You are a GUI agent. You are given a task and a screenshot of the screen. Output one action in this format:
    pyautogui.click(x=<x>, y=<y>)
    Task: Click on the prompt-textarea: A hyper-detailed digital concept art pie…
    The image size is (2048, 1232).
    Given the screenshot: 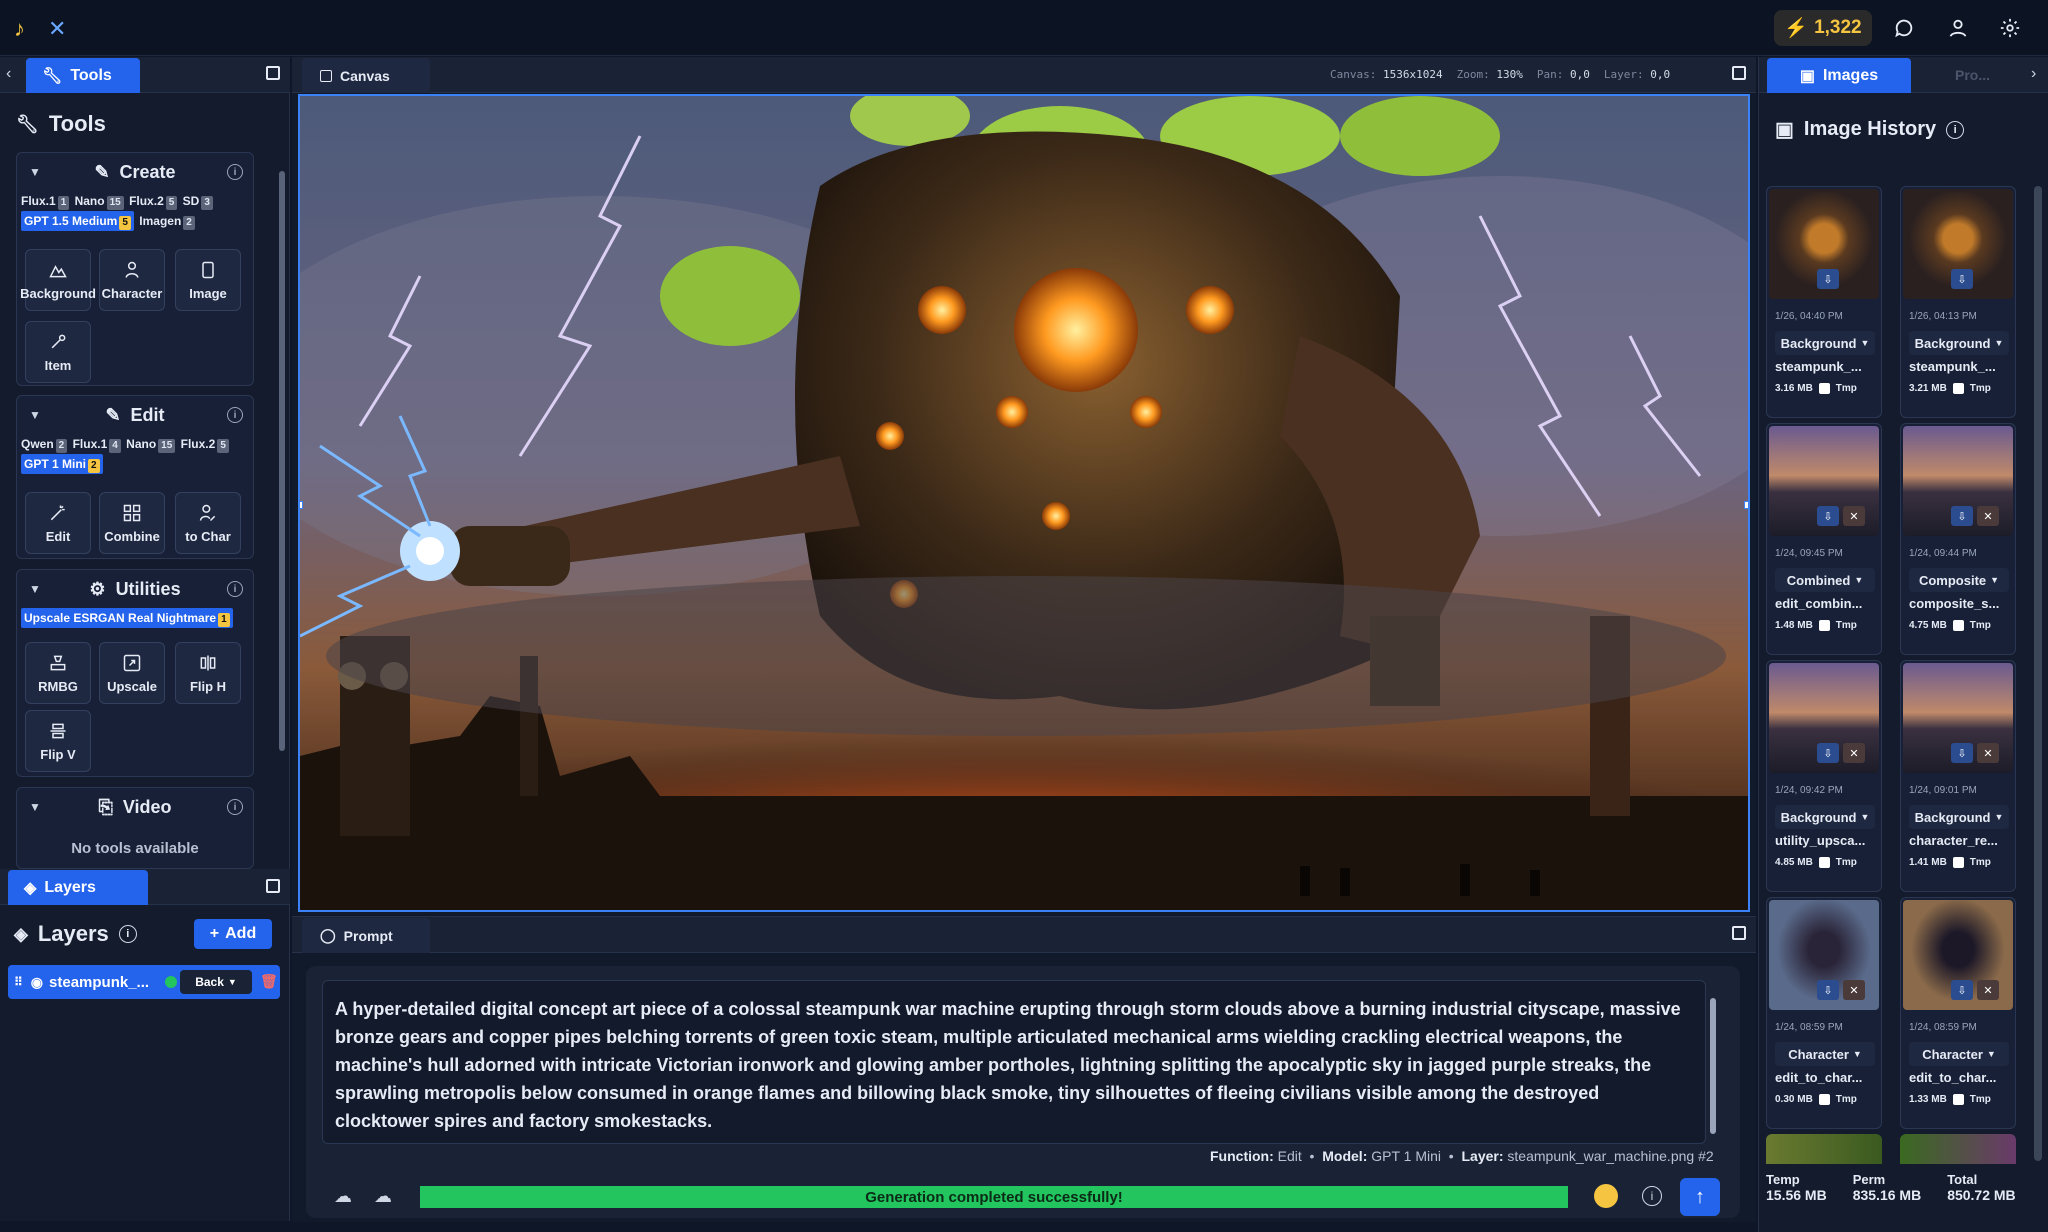 What is the action you would take?
    pyautogui.click(x=1014, y=1062)
    